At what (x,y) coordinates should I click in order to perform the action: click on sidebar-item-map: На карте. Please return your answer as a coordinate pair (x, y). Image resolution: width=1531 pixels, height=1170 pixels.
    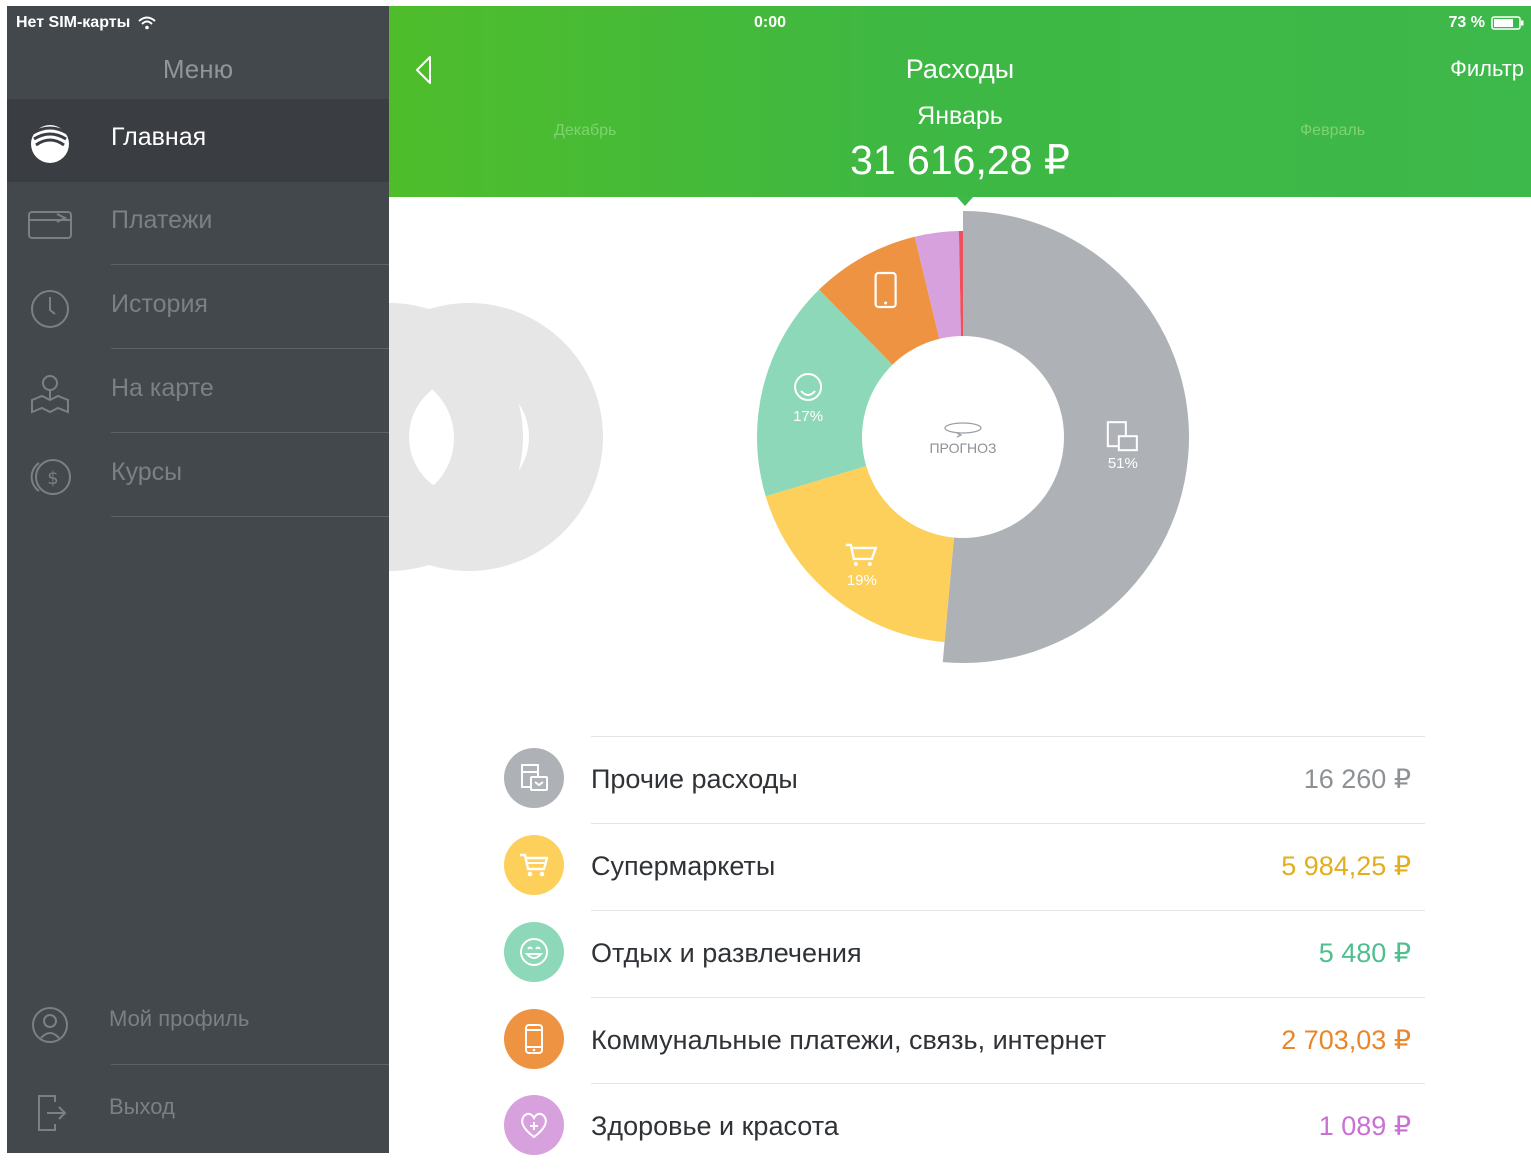
    Looking at the image, I should click on (198, 391).